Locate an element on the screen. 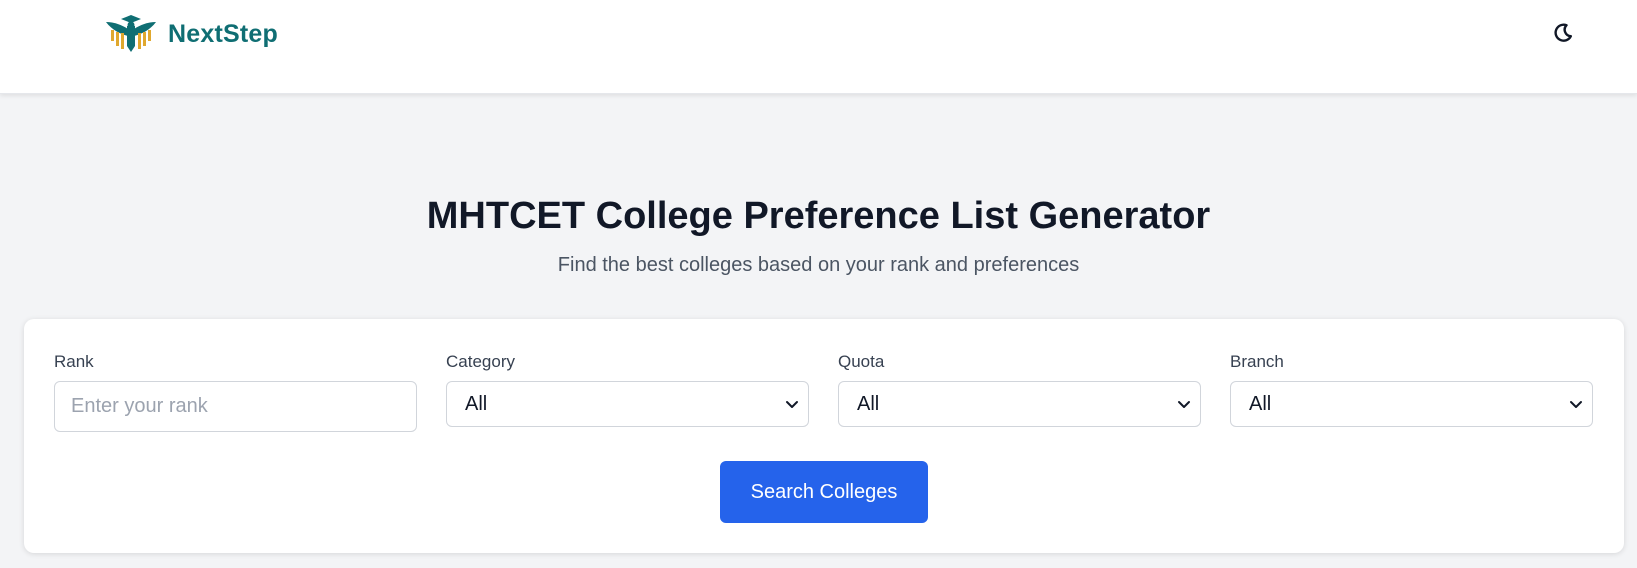 The height and width of the screenshot is (568, 1637). rank-field: Rank is located at coordinates (235, 391).